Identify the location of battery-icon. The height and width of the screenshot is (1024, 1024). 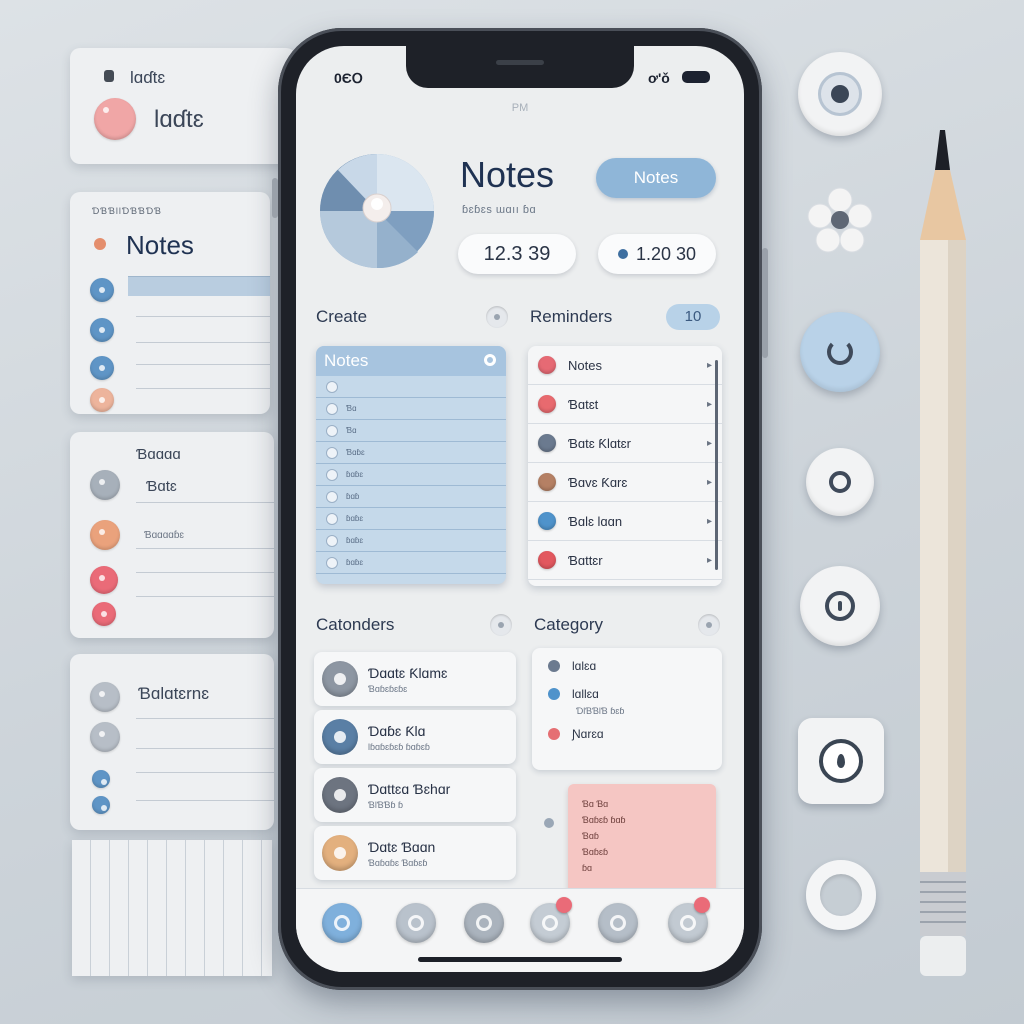
(696, 77).